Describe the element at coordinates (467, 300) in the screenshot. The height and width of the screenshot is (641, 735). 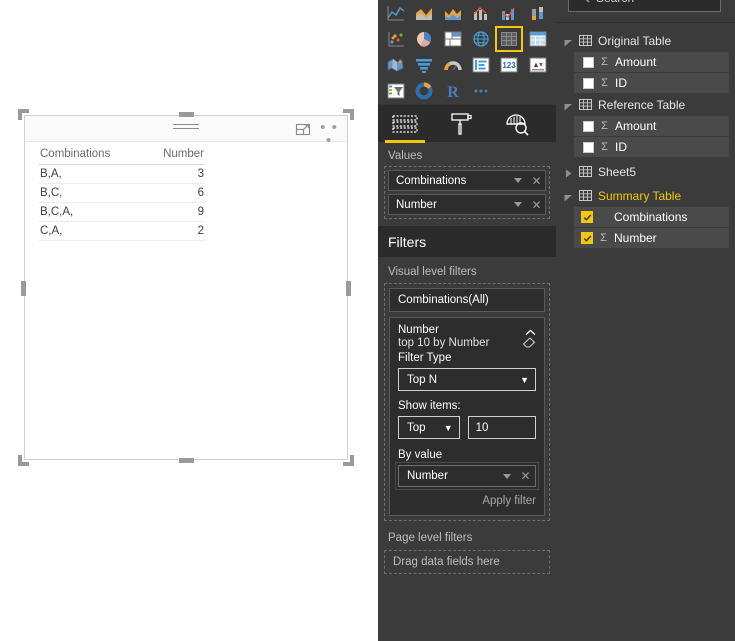
I see `filter-card-combinations: Combinations(All)` at that location.